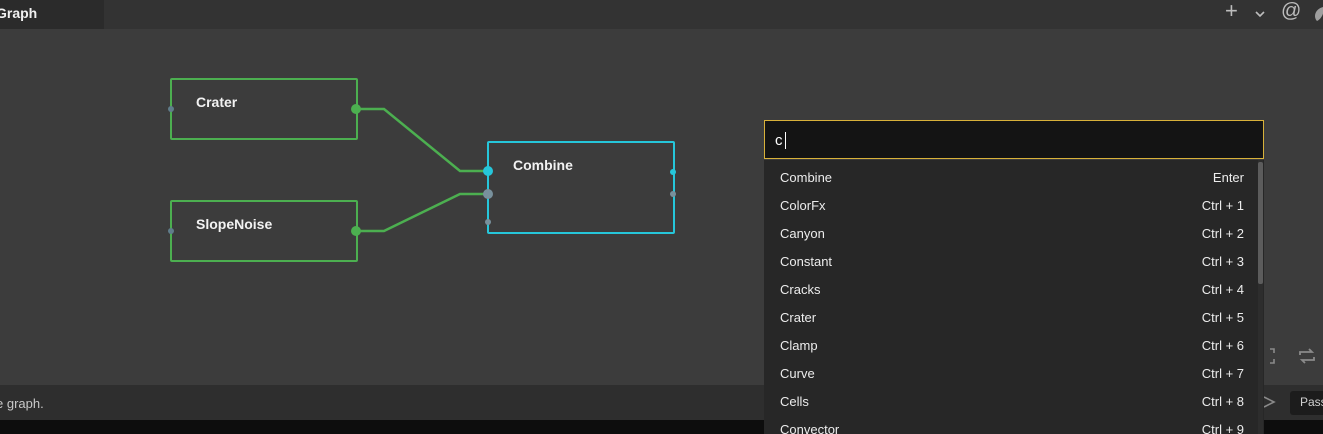 This screenshot has width=1323, height=434. What do you see at coordinates (673, 194) in the screenshot?
I see `node-combine-output-port-b` at bounding box center [673, 194].